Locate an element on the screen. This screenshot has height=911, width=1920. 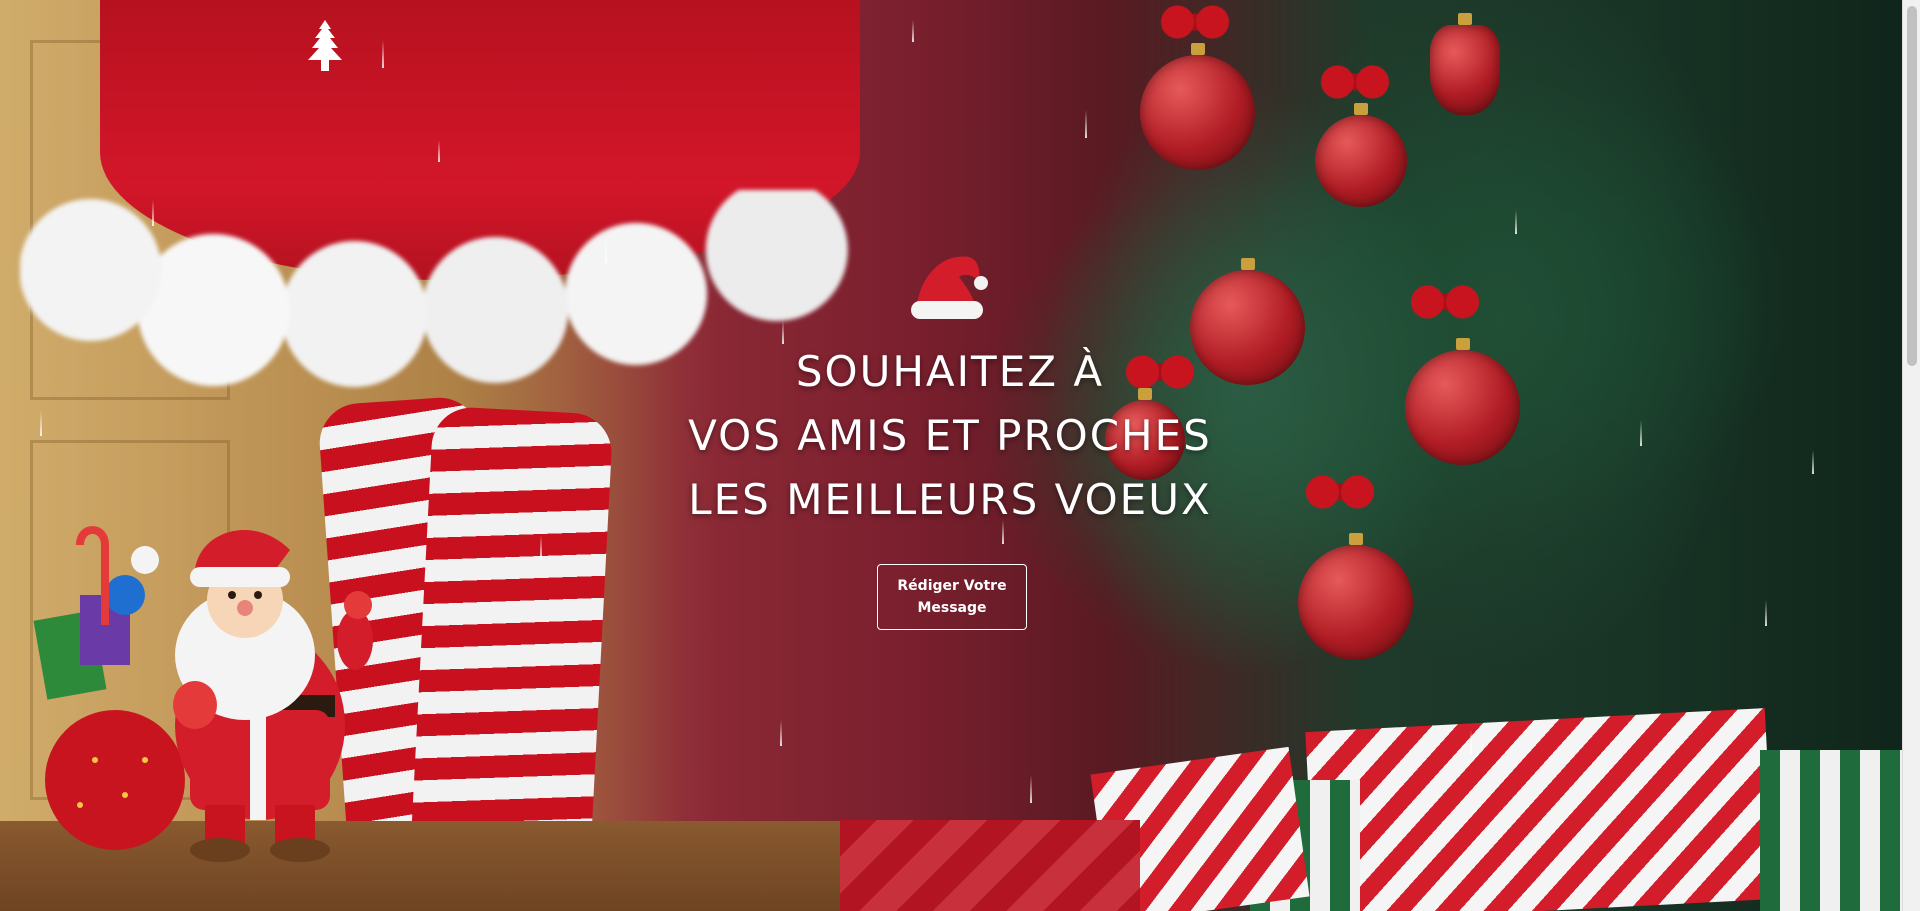
santa-hat-icon is located at coordinates (948, 285).